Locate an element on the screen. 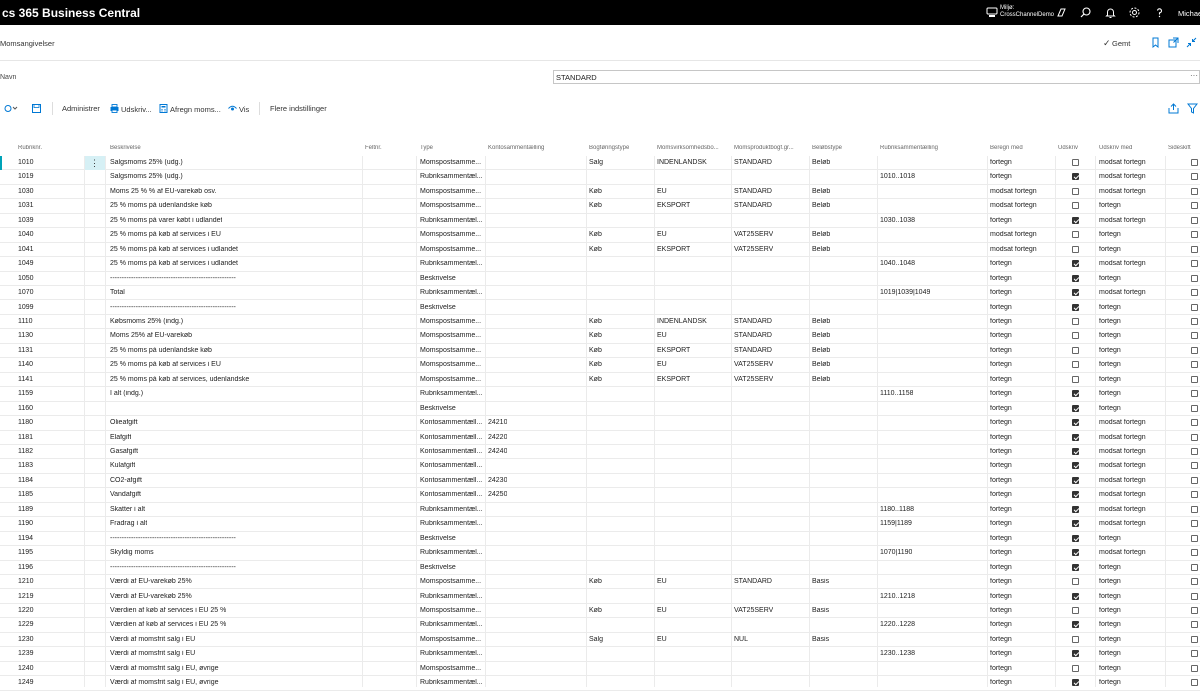  col-beloebstype-cell: Beløb is located at coordinates (821, 191).